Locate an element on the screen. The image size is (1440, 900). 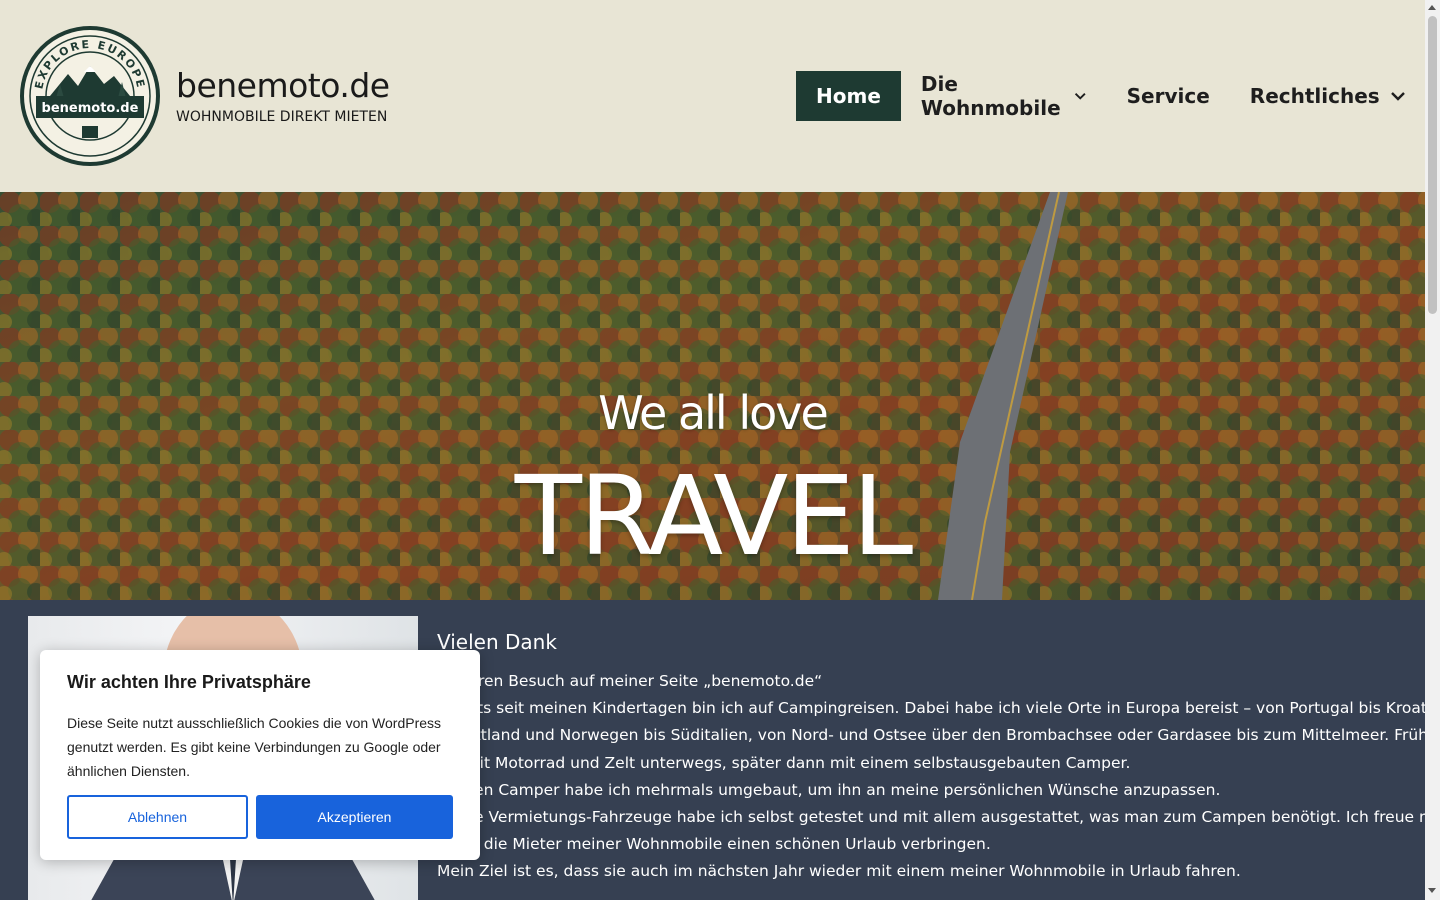
hero-subtitle: We all love is located at coordinates (713, 413).